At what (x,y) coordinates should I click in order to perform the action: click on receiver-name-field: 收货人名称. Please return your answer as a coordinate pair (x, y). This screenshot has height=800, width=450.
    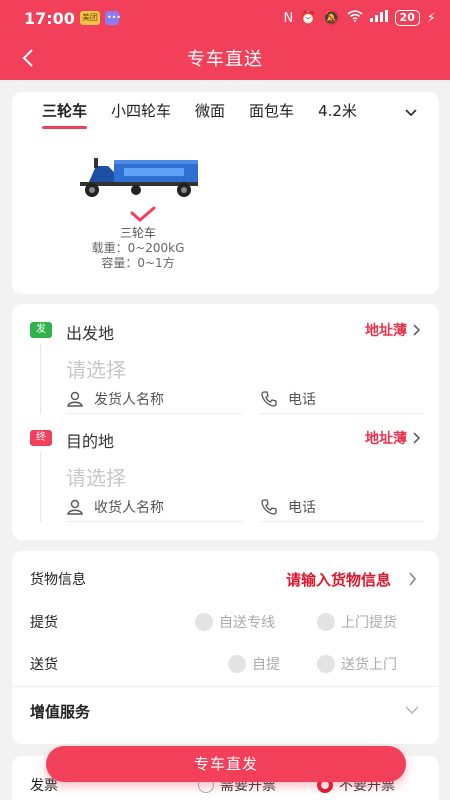
    Looking at the image, I should click on (154, 507).